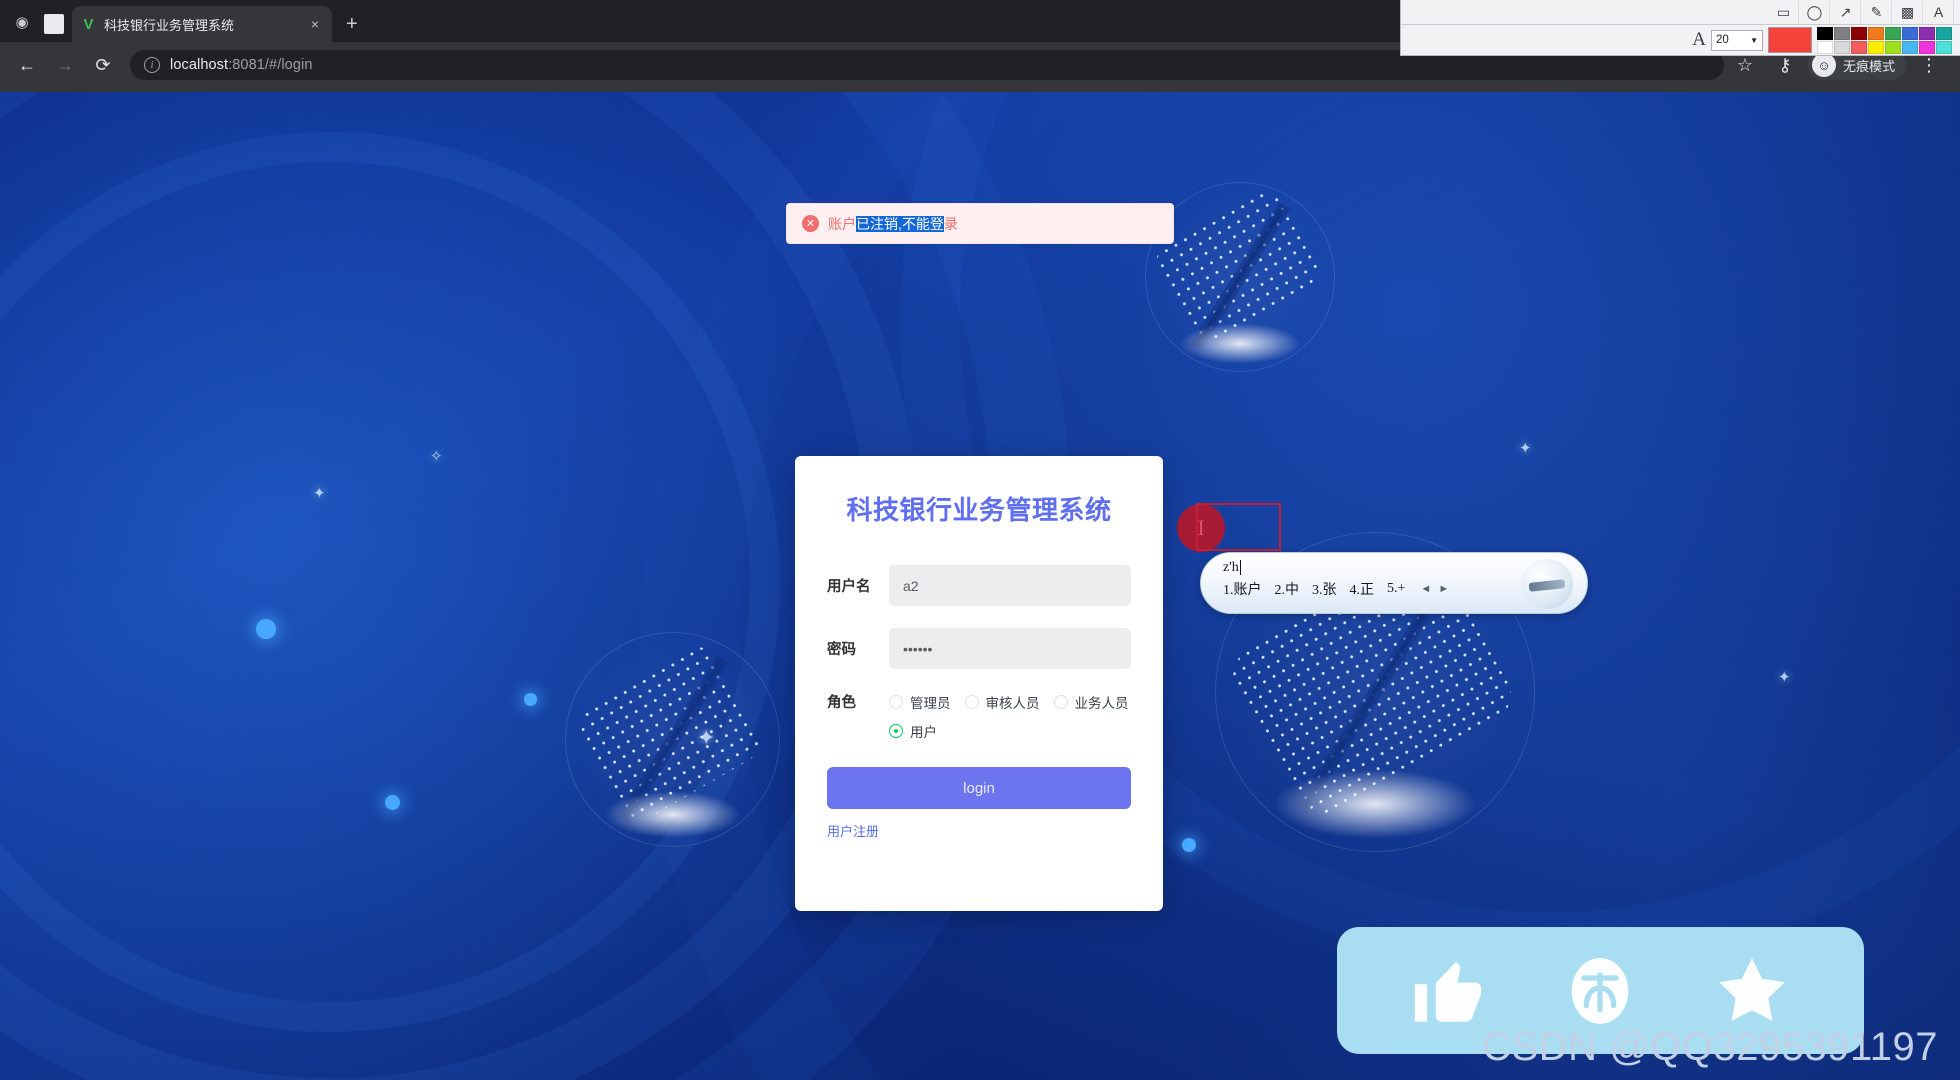 Image resolution: width=1960 pixels, height=1080 pixels. What do you see at coordinates (841, 650) in the screenshot?
I see `password-label: 密码` at bounding box center [841, 650].